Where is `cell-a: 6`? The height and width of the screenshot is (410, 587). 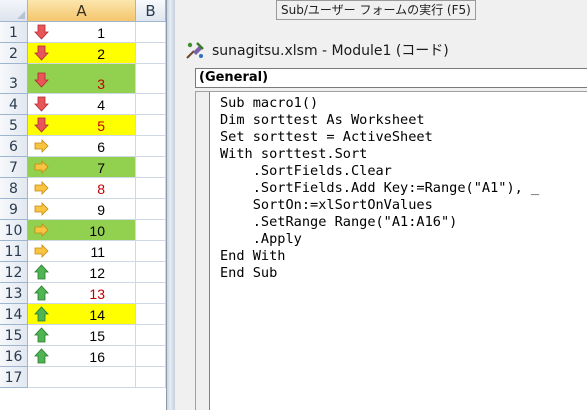 cell-a: 6 is located at coordinates (82, 146).